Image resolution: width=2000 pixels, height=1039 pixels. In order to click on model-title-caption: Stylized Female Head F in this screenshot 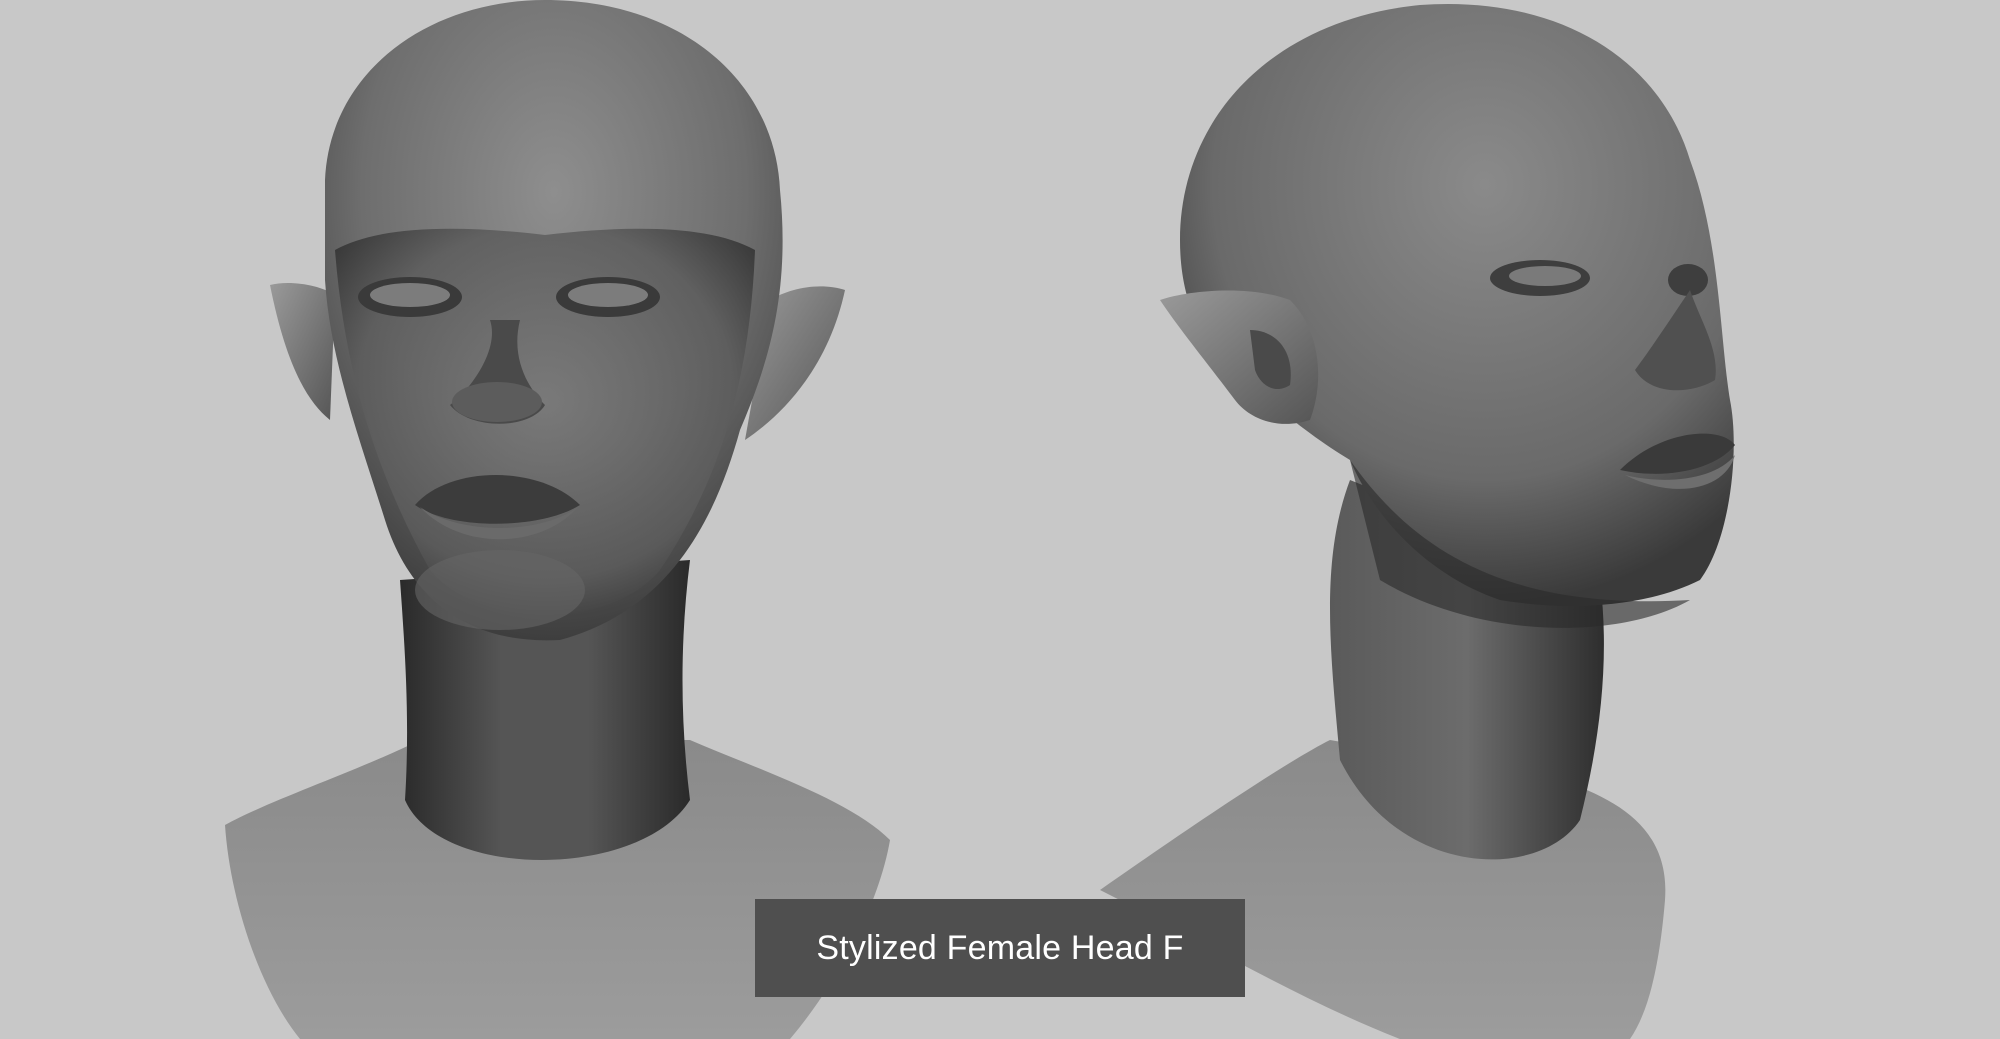, I will do `click(1000, 948)`.